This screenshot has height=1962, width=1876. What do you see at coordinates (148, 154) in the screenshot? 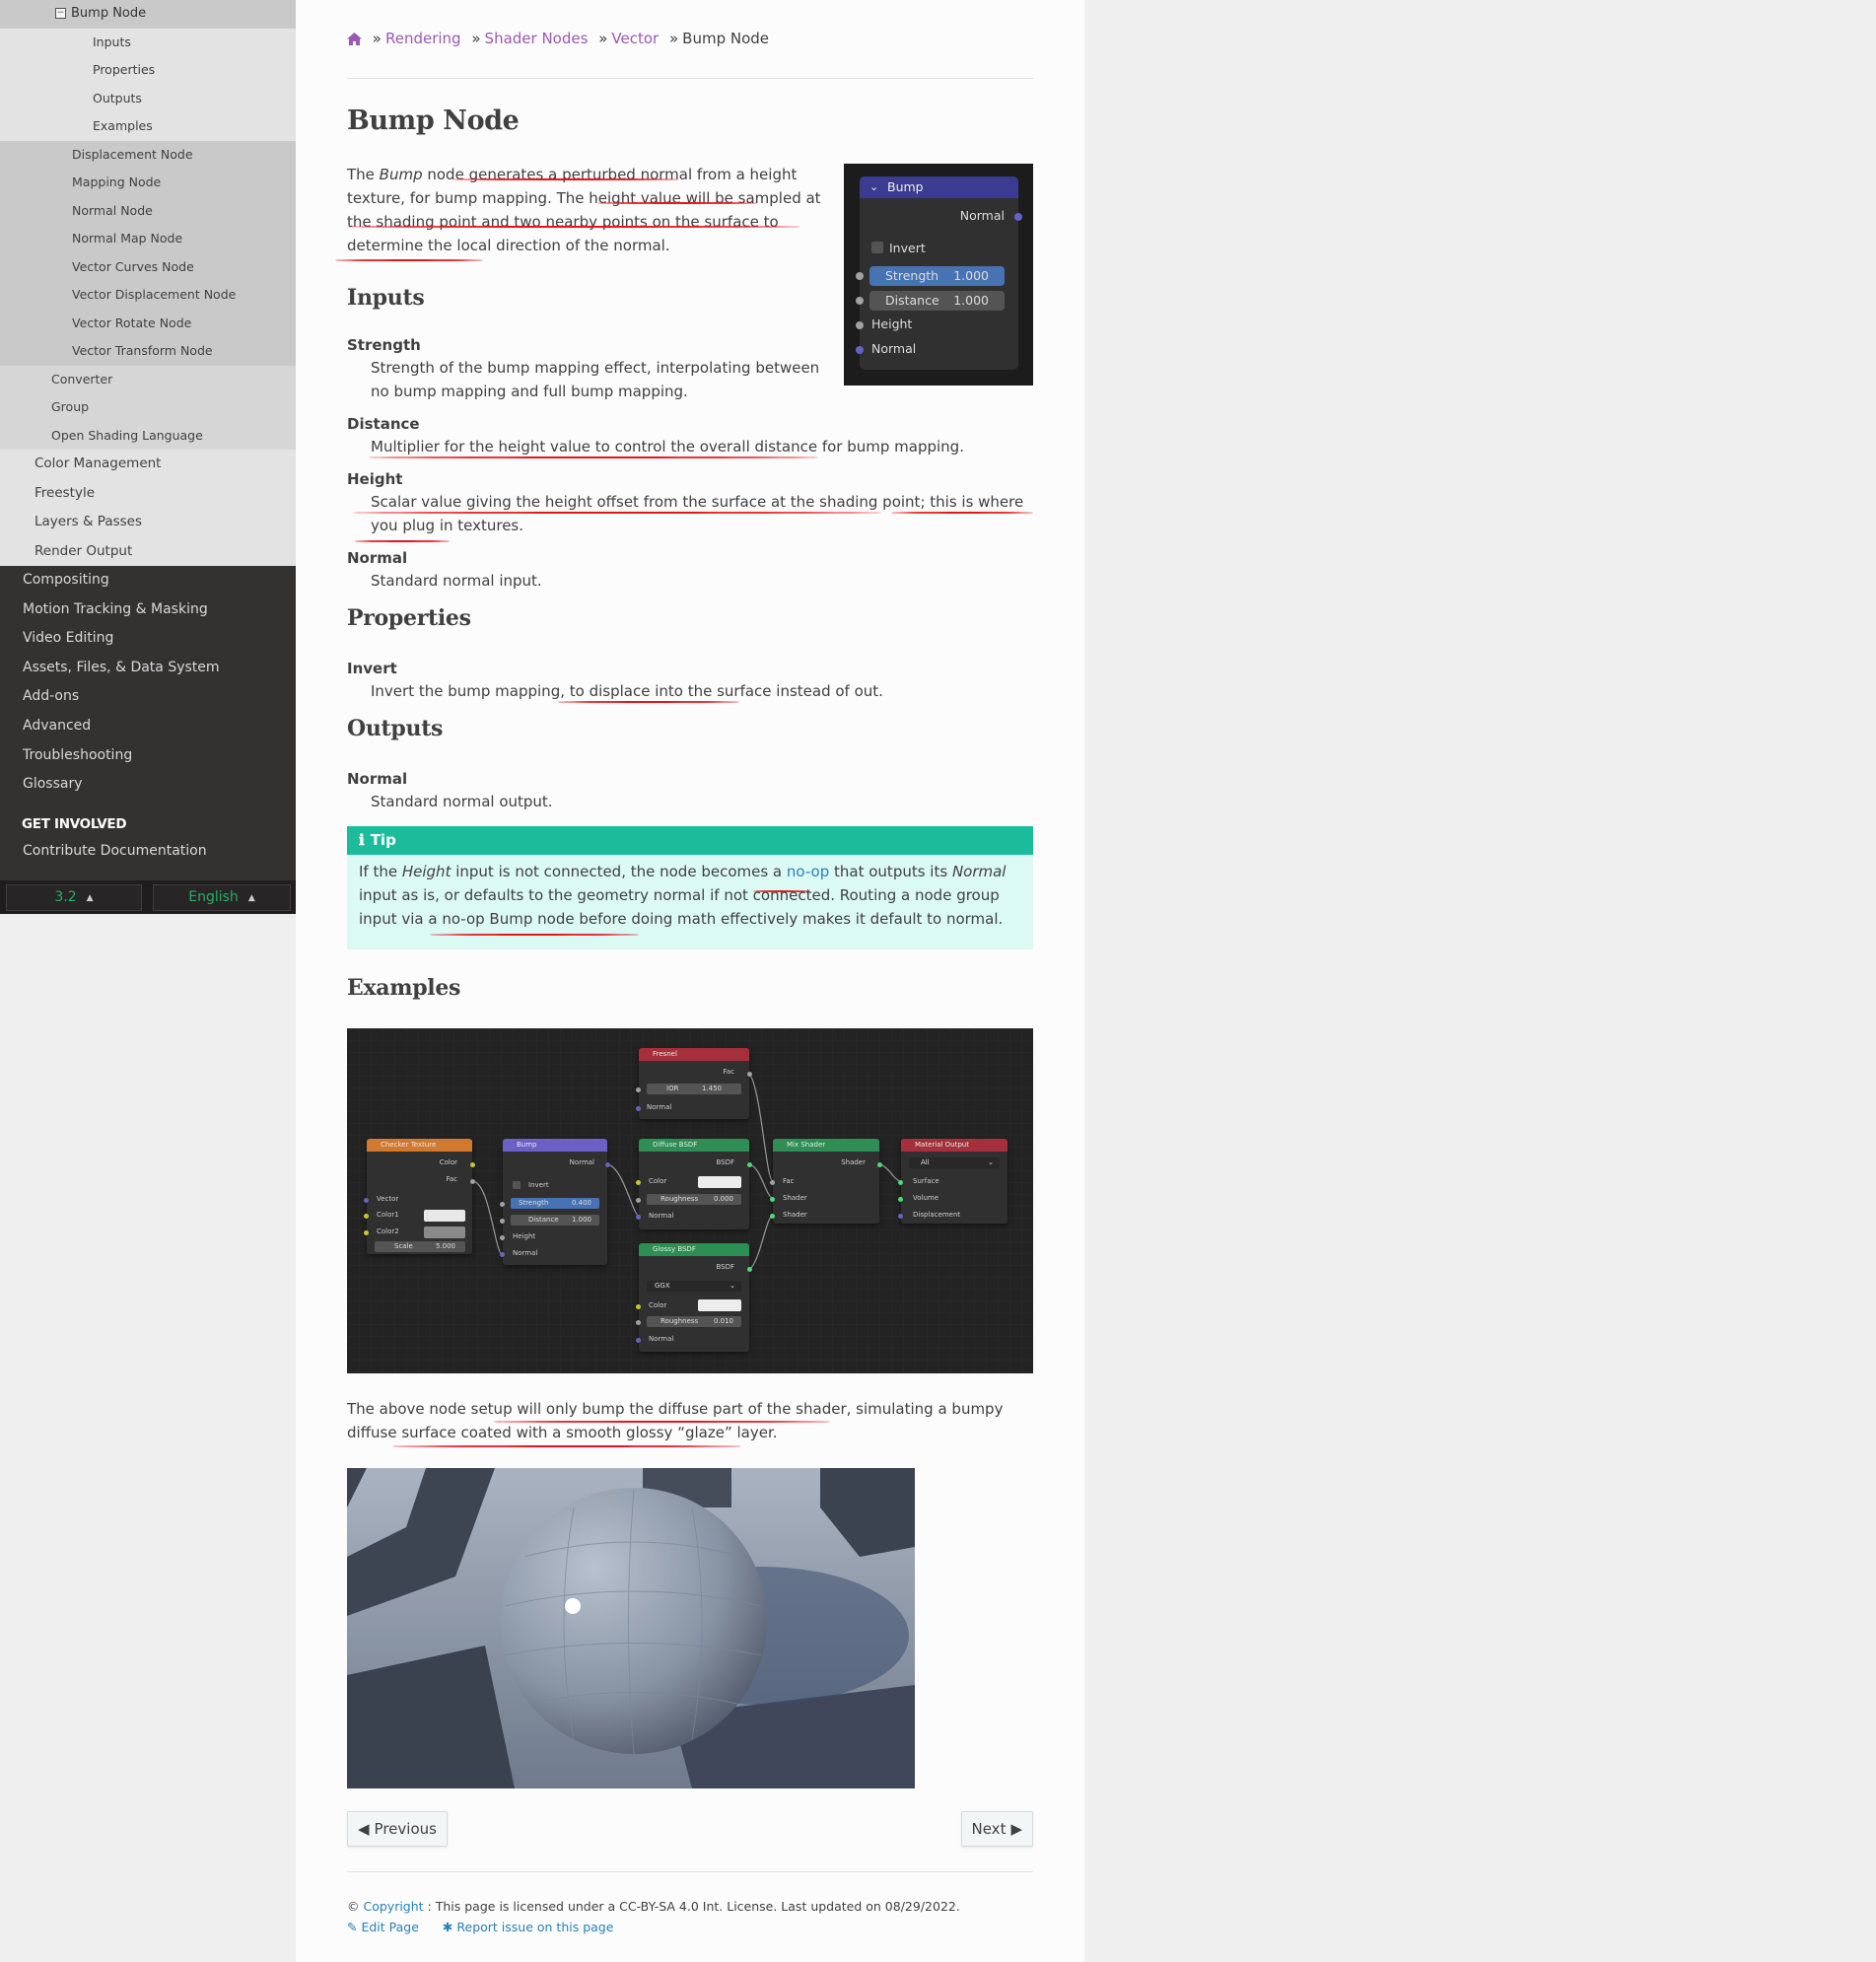
I see `sidebar-item-displacement-node: Displacement Node` at bounding box center [148, 154].